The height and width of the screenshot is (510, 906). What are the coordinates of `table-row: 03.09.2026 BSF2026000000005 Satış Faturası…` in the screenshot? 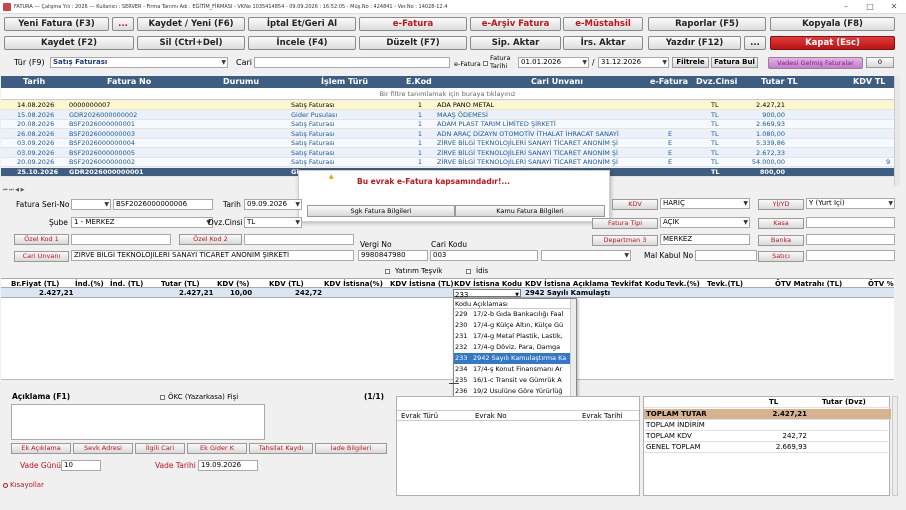 It's located at (447, 153).